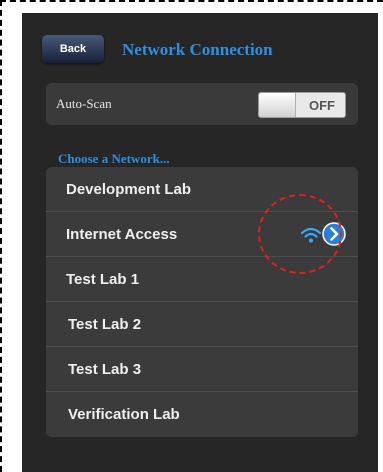 The height and width of the screenshot is (472, 383). Describe the element at coordinates (322, 105) in the screenshot. I see `toggle-state: OFF` at that location.